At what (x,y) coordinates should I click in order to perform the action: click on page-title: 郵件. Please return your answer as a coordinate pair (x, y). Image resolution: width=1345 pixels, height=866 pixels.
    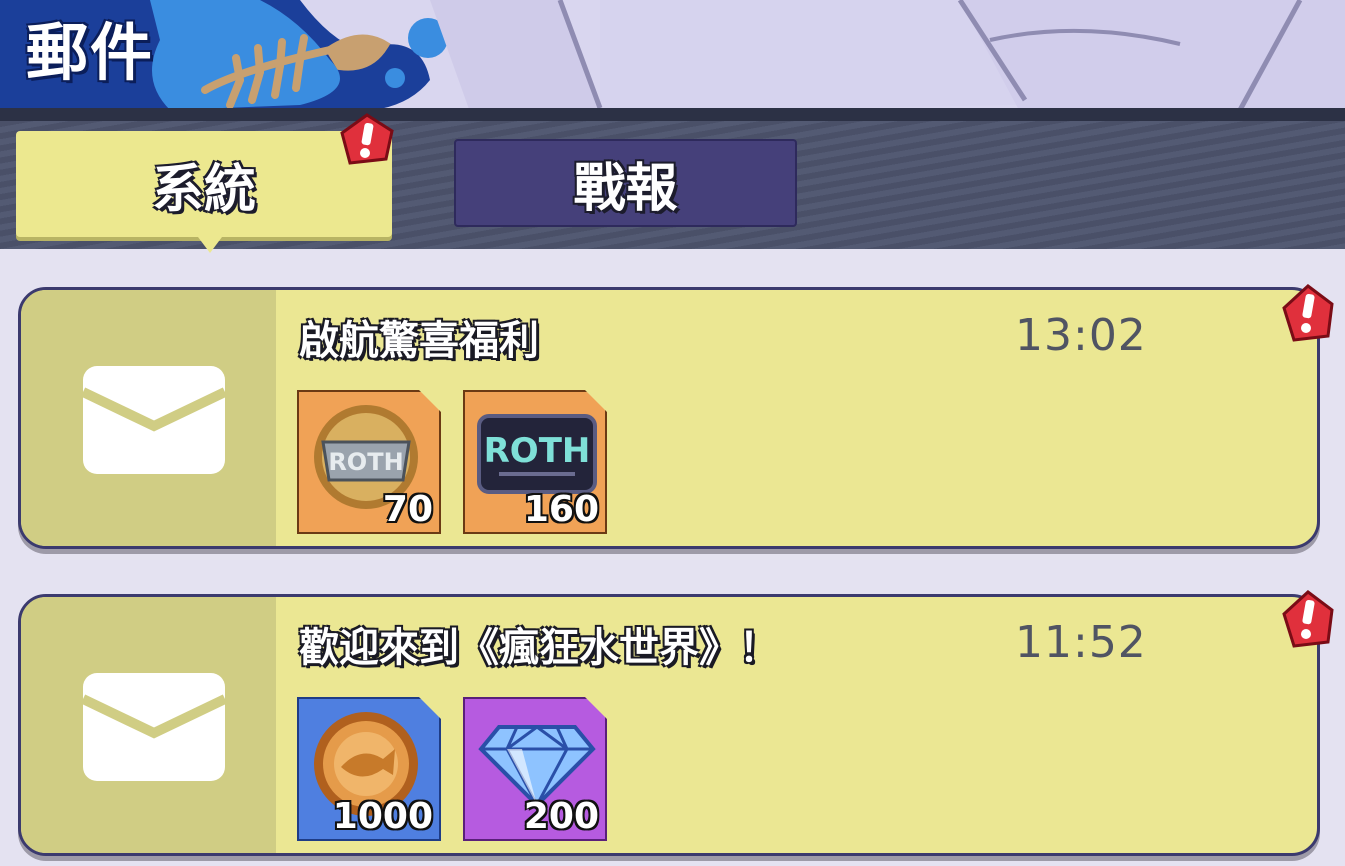
    Looking at the image, I should click on (90, 52).